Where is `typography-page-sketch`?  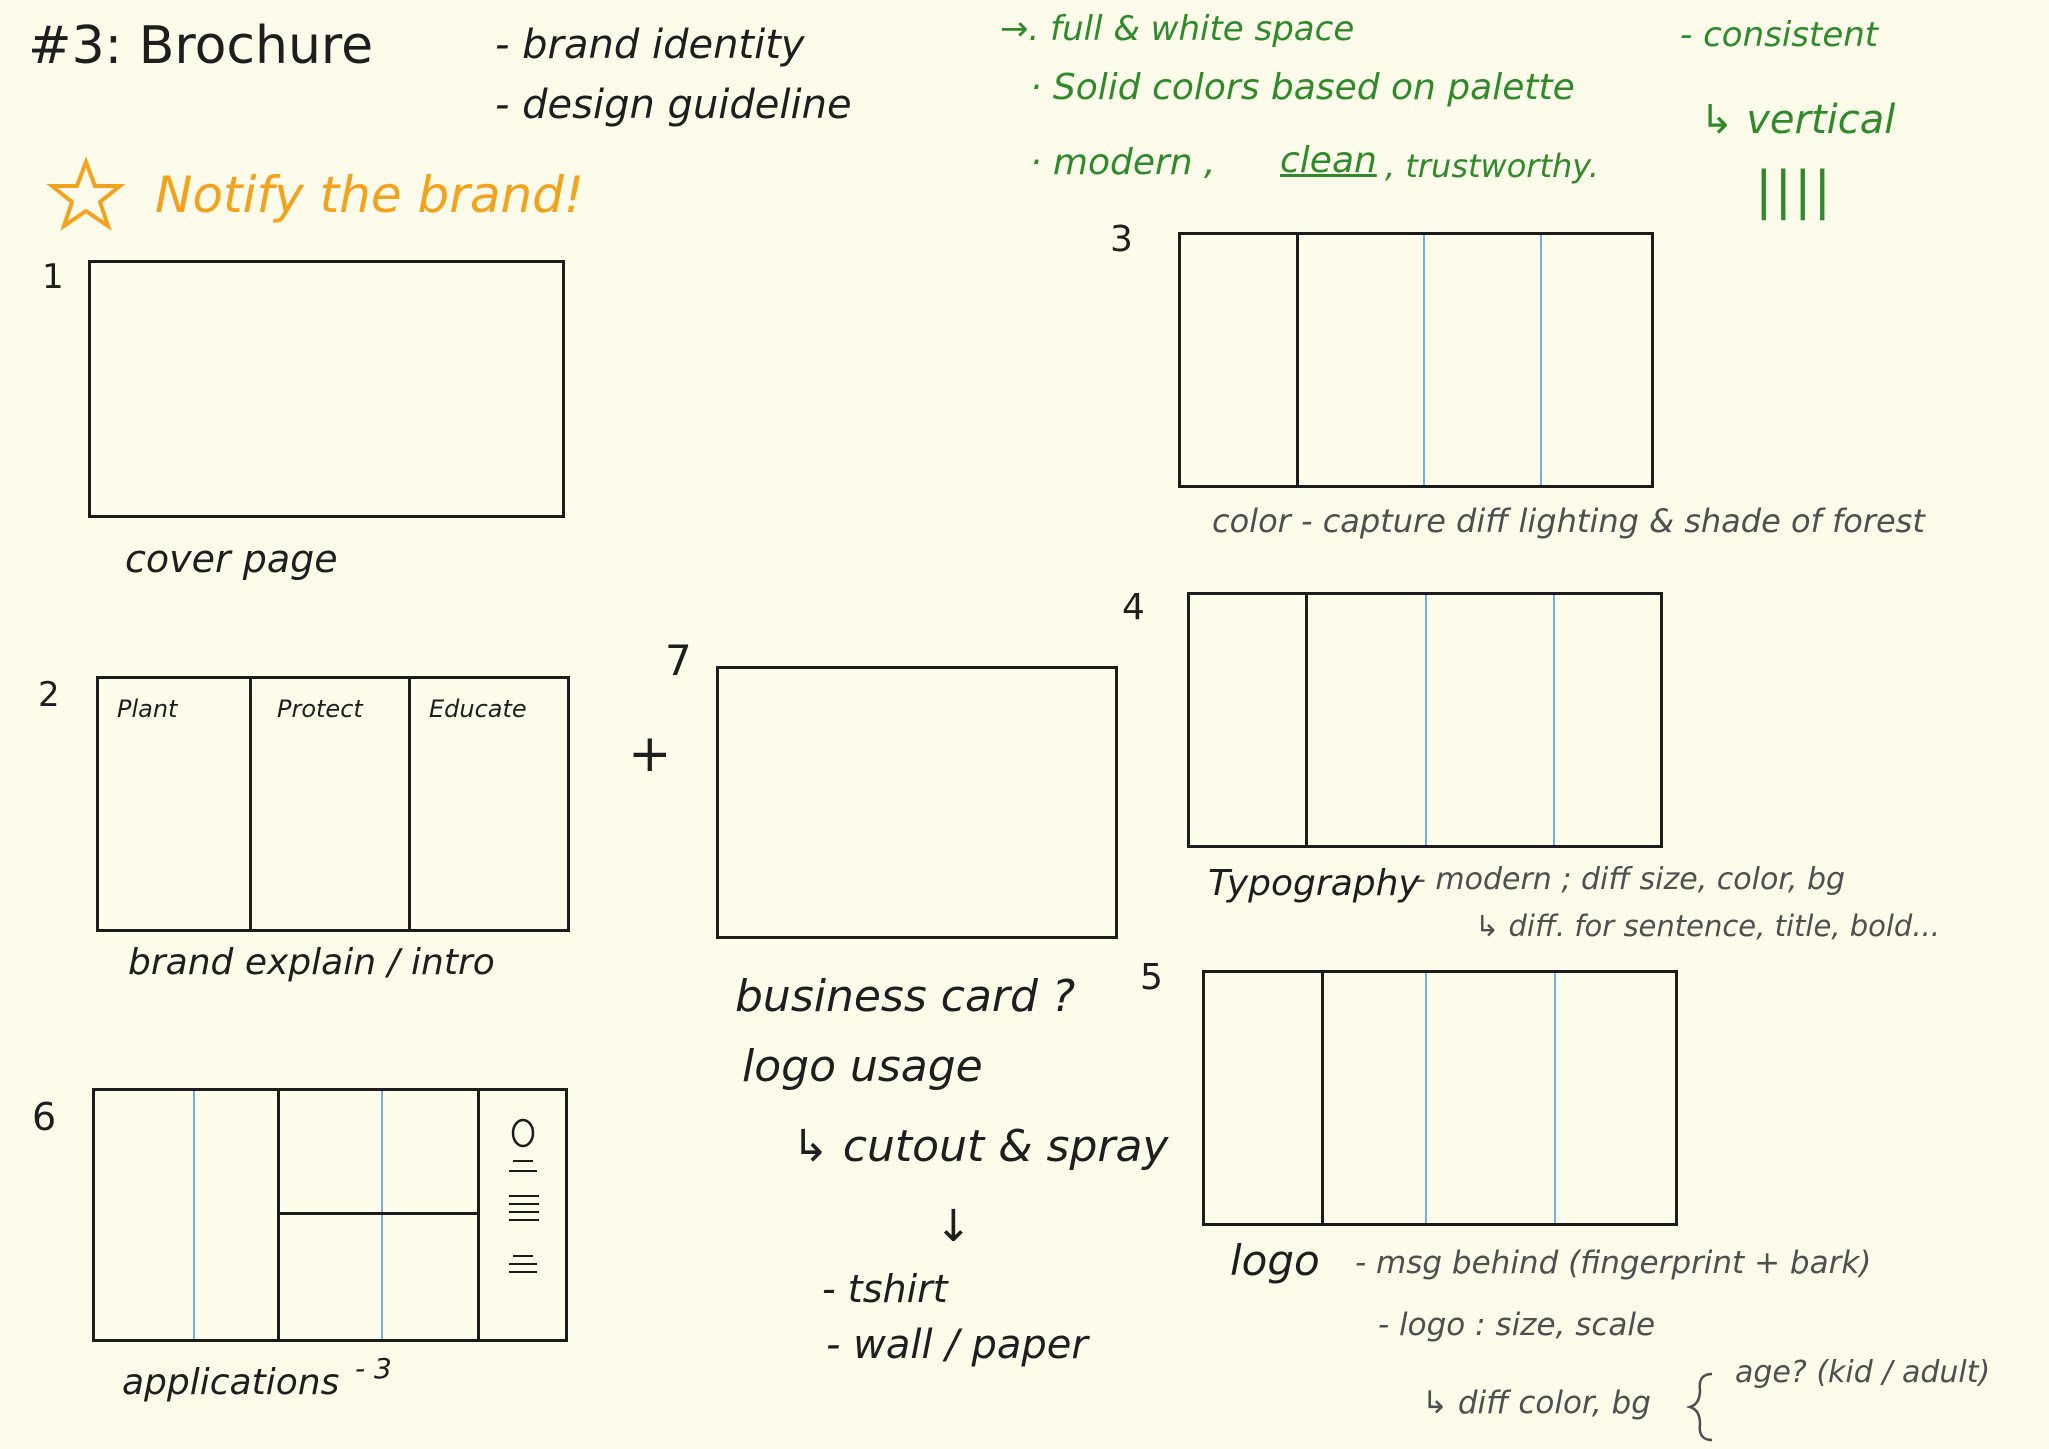 typography-page-sketch is located at coordinates (1425, 720).